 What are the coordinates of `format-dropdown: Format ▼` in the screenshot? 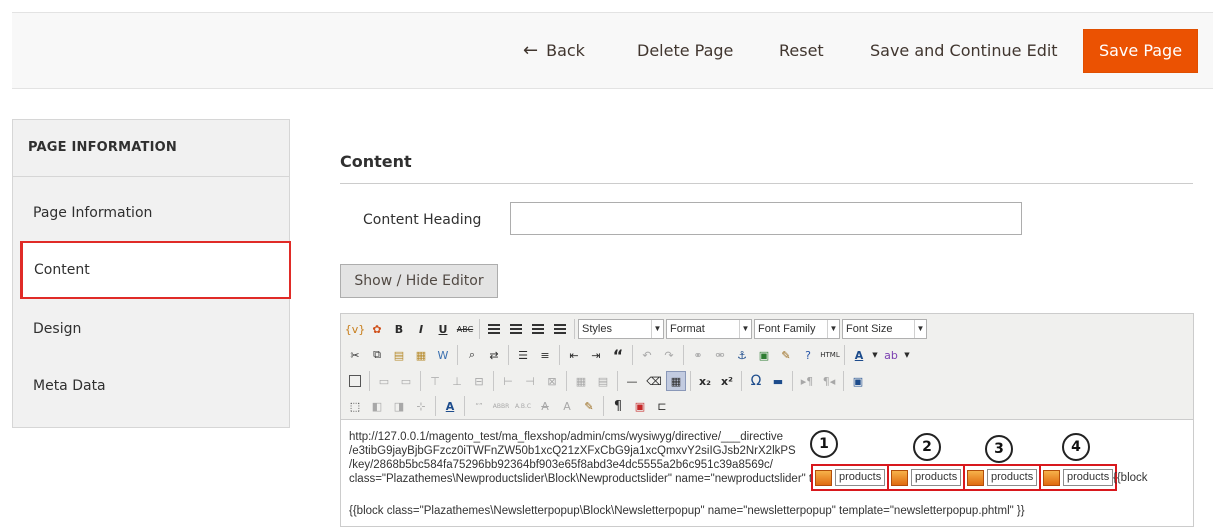 It's located at (709, 329).